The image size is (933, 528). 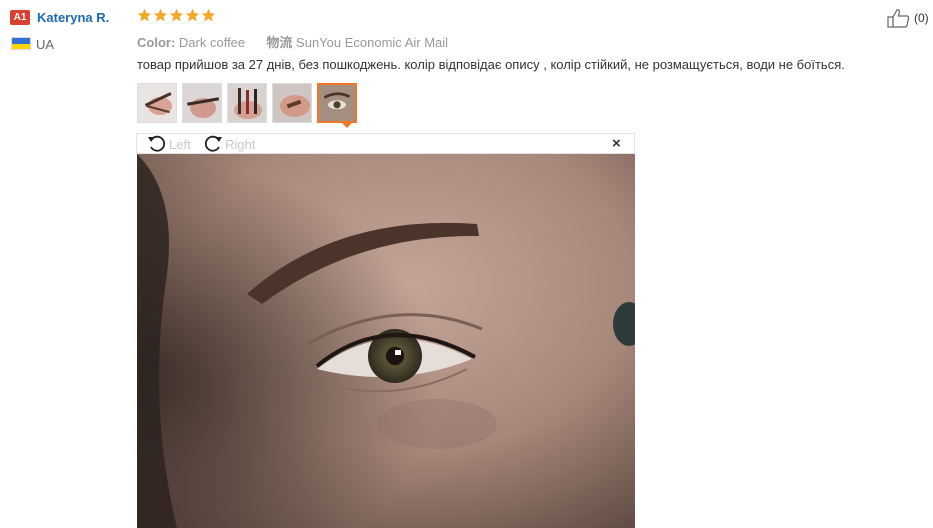 I want to click on thumbs-up-icon, so click(x=898, y=18).